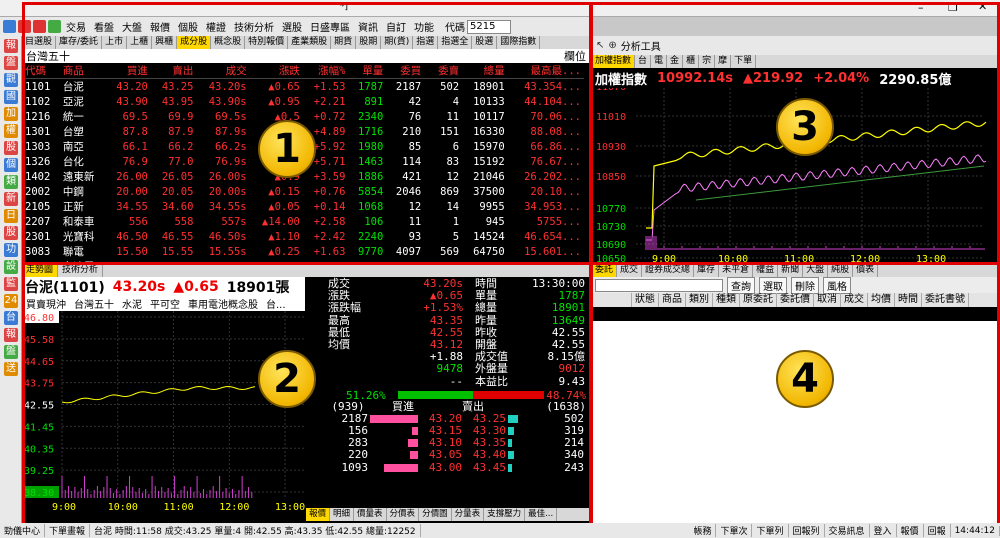 The image size is (1000, 538). I want to click on status-right-item: 交易訊息, so click(847, 530).